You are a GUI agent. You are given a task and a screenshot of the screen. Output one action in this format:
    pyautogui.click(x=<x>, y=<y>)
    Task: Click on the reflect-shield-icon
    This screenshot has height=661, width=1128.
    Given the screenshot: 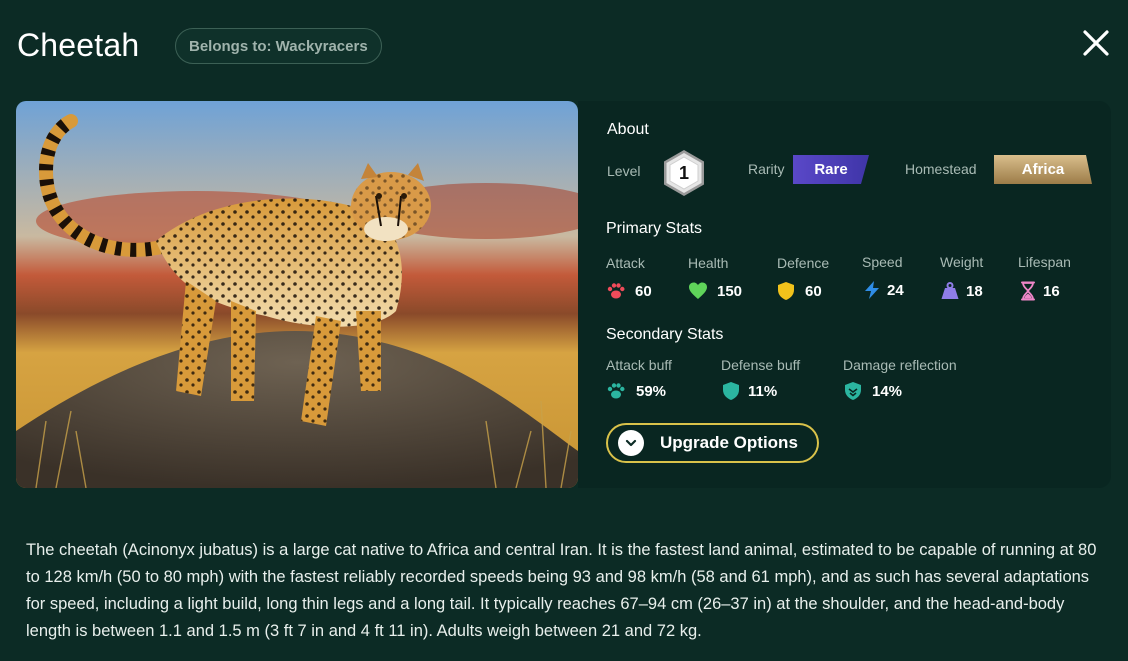 What is the action you would take?
    pyautogui.click(x=853, y=391)
    